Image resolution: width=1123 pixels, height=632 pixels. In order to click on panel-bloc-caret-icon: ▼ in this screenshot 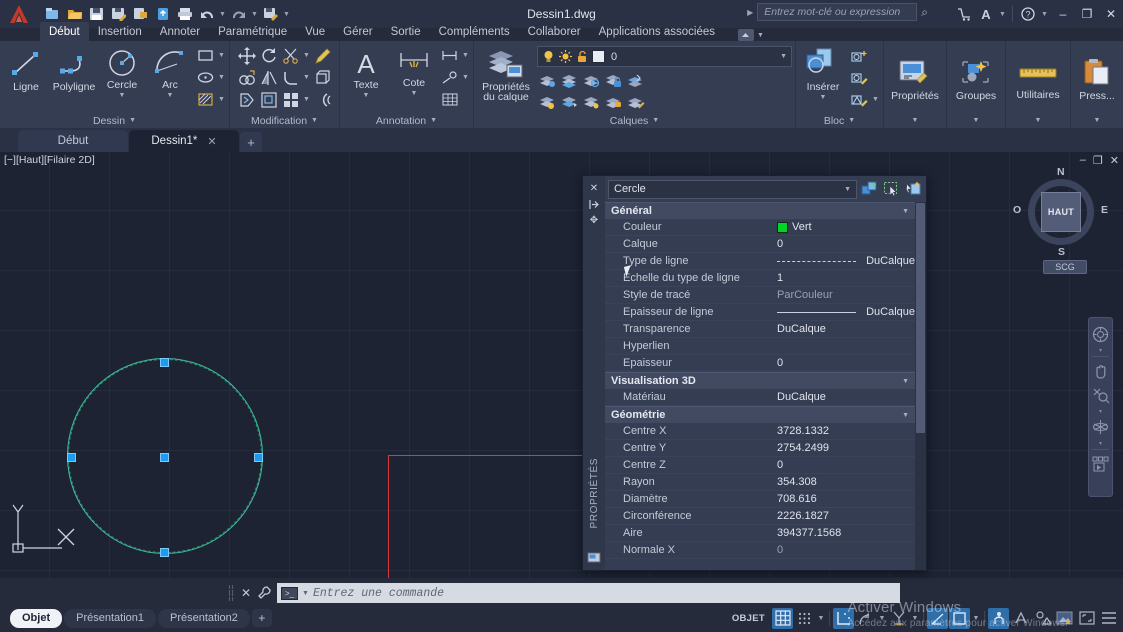, I will do `click(851, 120)`.